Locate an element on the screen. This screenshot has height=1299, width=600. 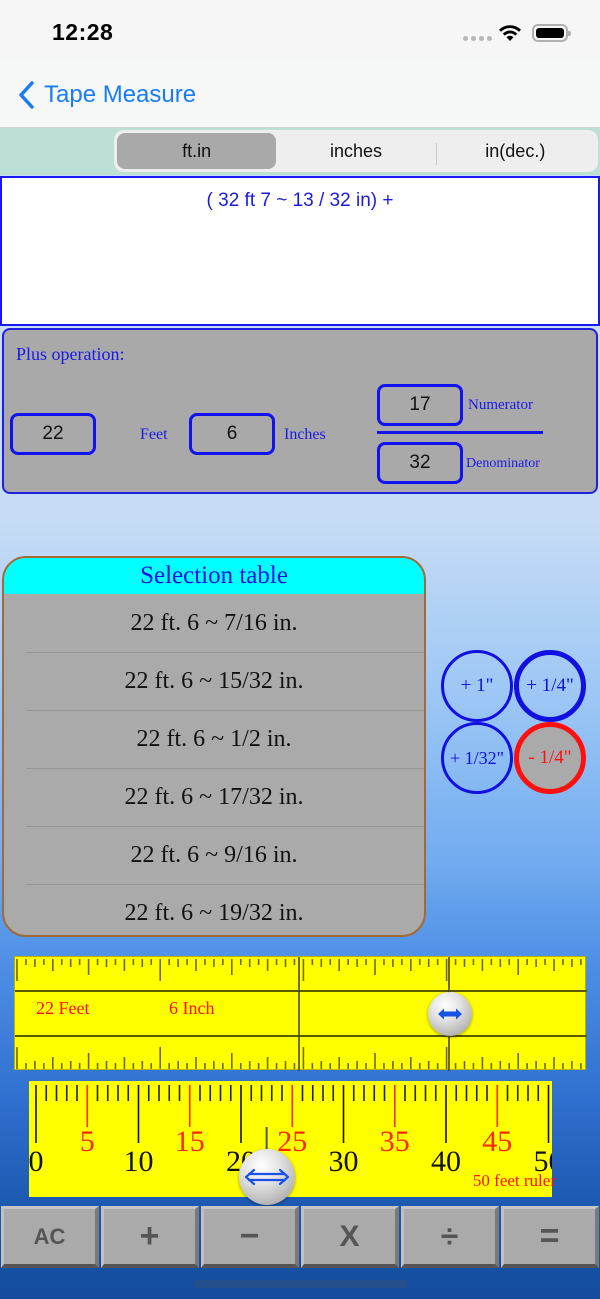
inches-label: Inches is located at coordinates (305, 434).